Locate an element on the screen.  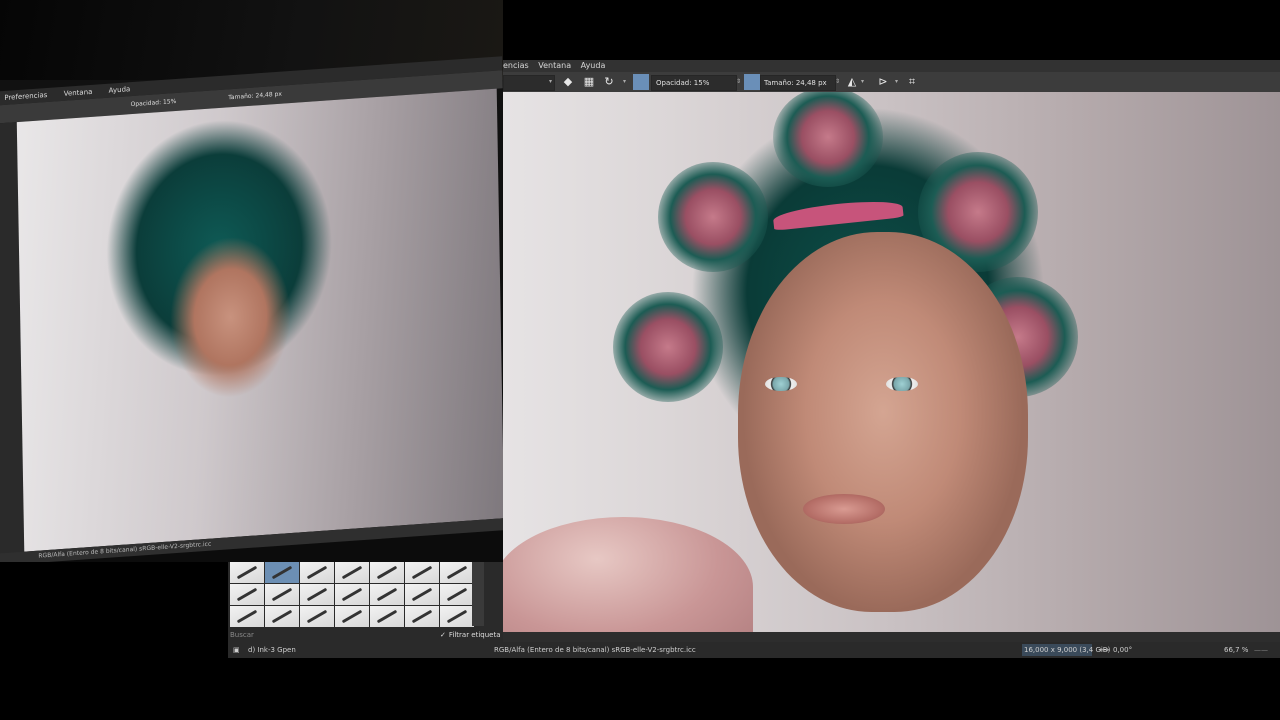
filter-tag-checkbox: ✓ Filtrar etiqueta is located at coordinates (470, 635).